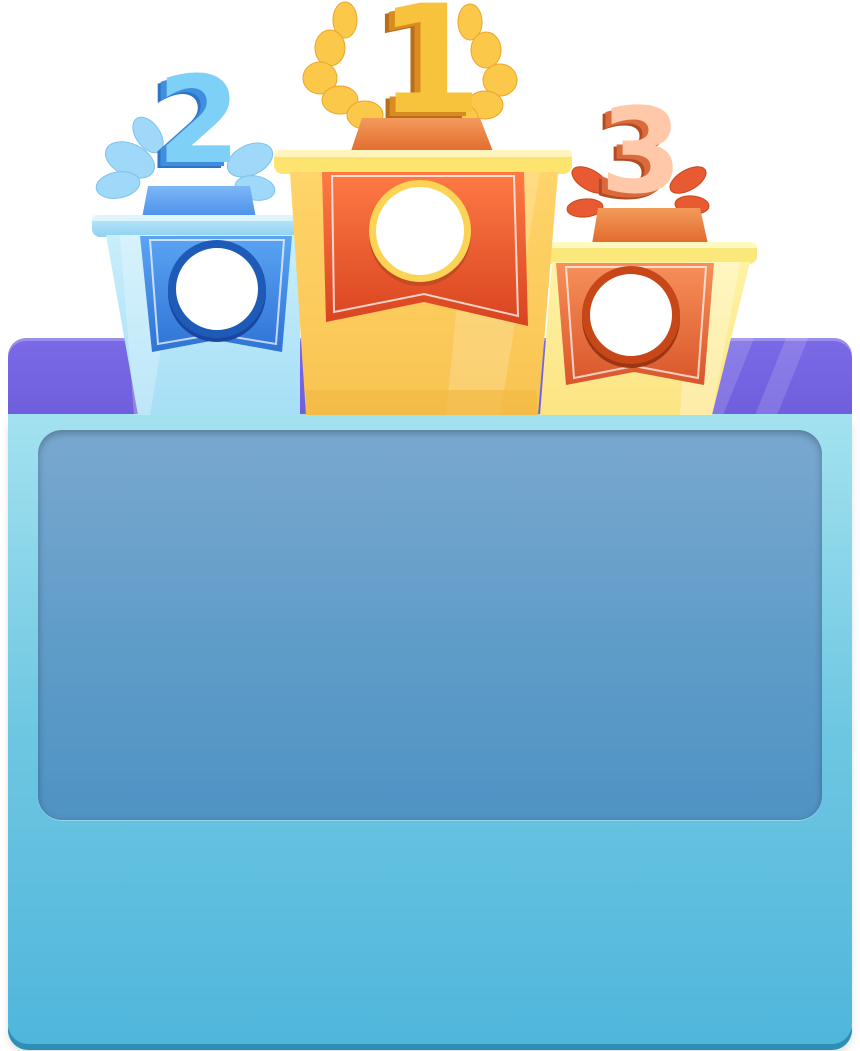 This screenshot has height=1051, width=860. Describe the element at coordinates (631, 315) in the screenshot. I see `third-place-avatar` at that location.